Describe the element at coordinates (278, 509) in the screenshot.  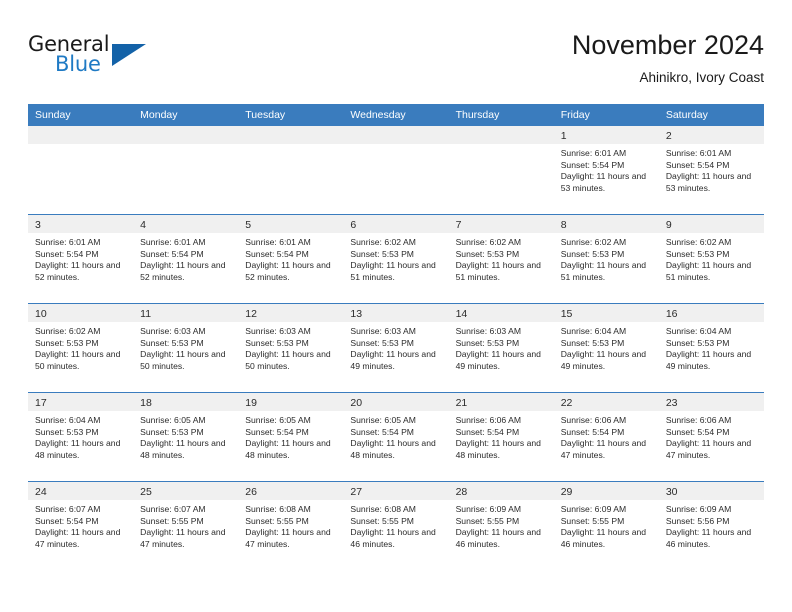
I see `sunrise-text: Sunrise: 6:08 AM` at that location.